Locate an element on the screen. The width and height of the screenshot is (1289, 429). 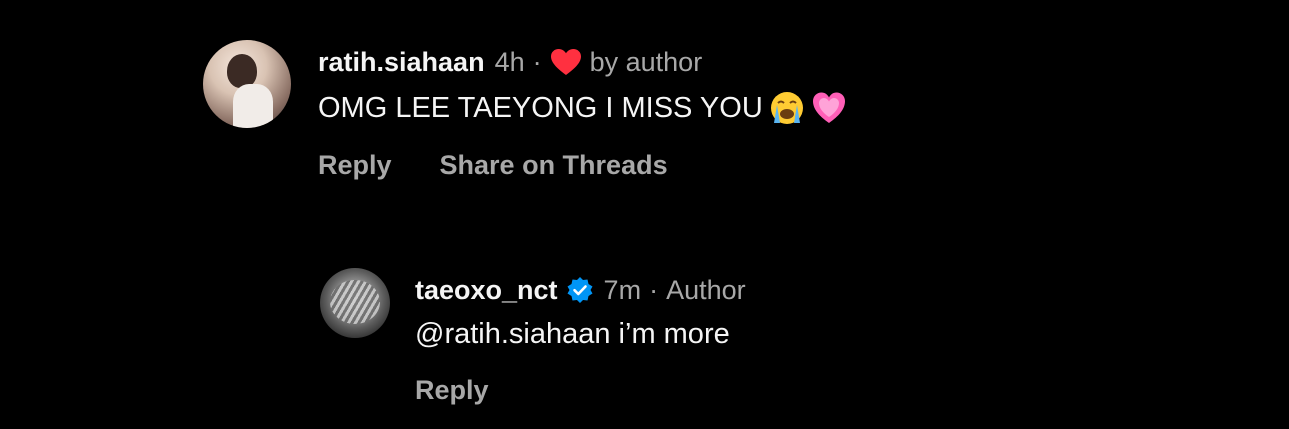
comment-text: OMG LEE TAEYONG I MISS YOU is located at coordinates (540, 107).